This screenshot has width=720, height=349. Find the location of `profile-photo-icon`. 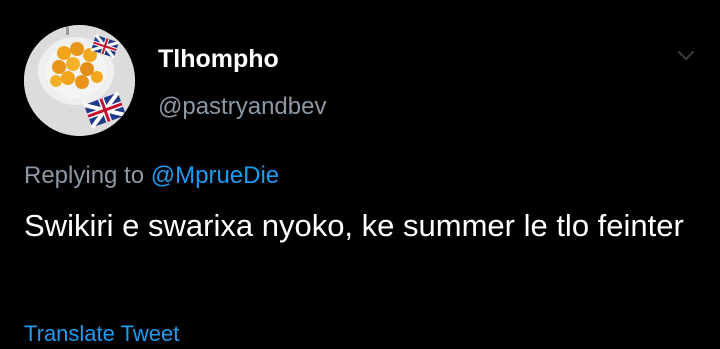

profile-photo-icon is located at coordinates (79, 80).